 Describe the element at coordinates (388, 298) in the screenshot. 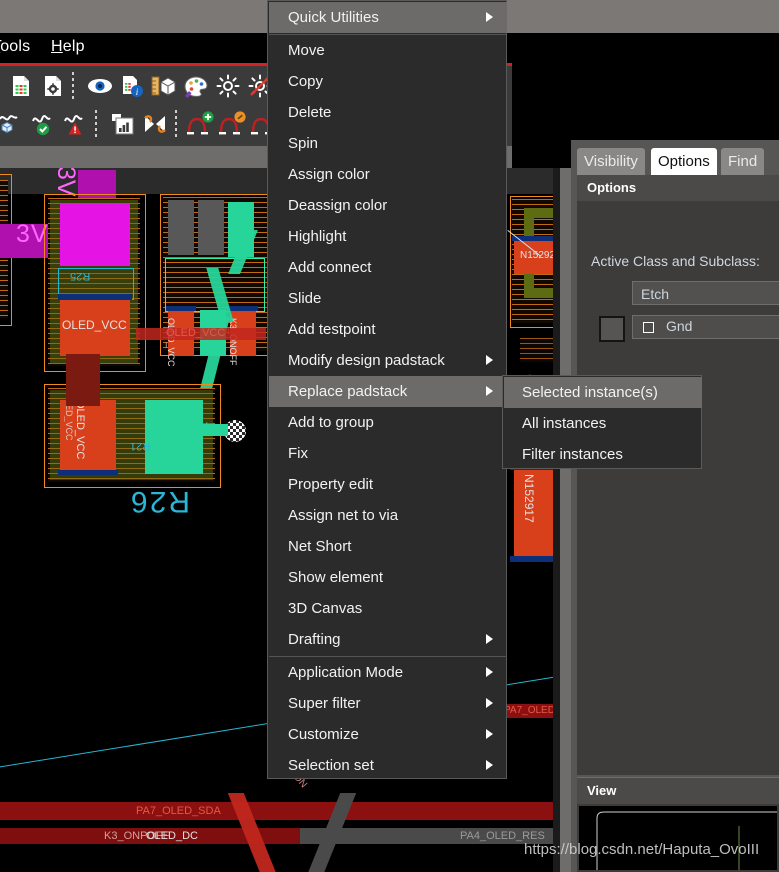

I see `menu-item-slide: Slide` at that location.